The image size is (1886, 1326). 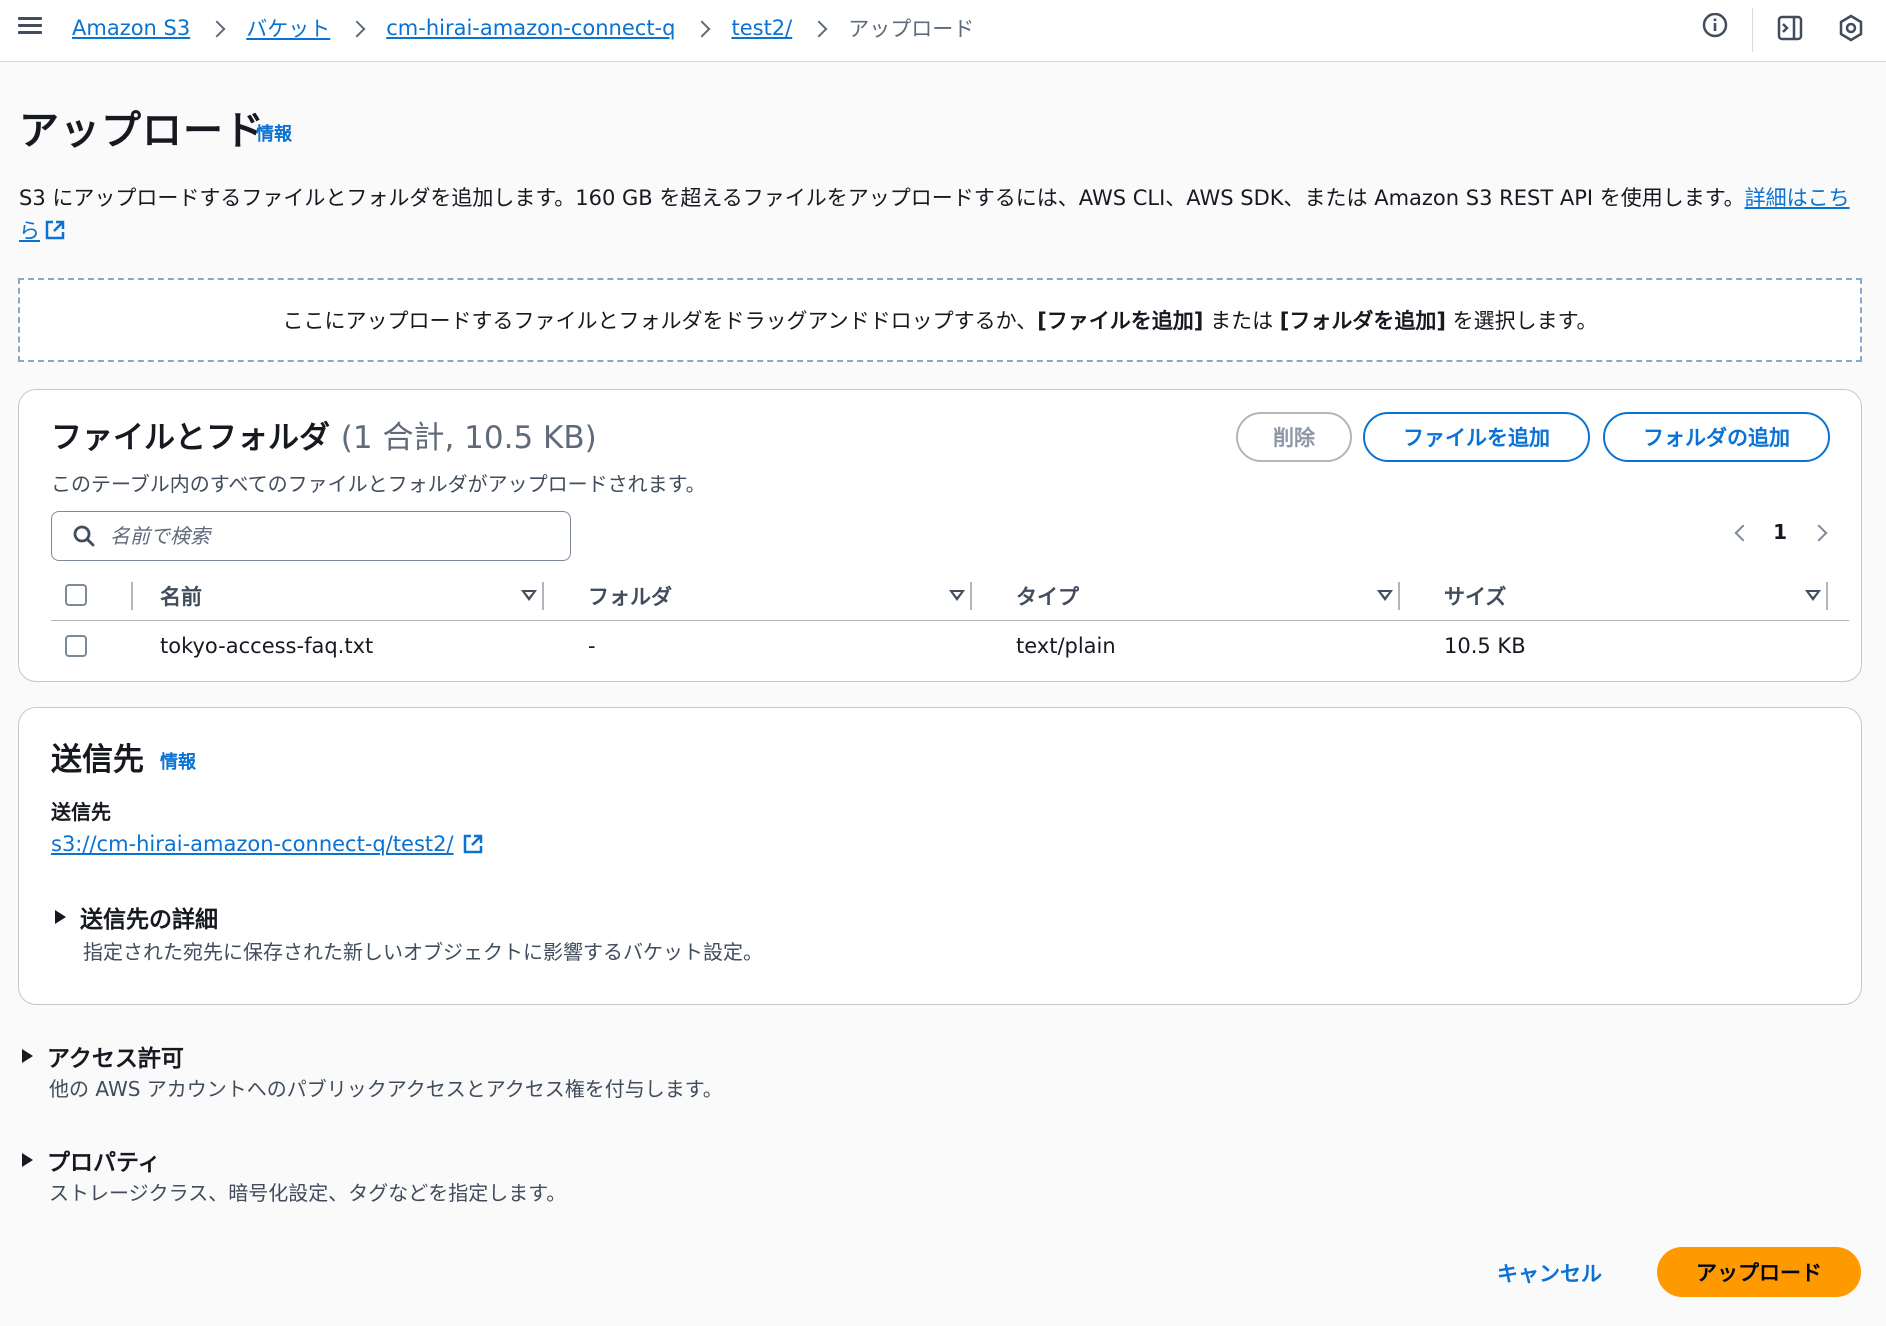 What do you see at coordinates (1851, 28) in the screenshot?
I see `hexagon-gear-icon` at bounding box center [1851, 28].